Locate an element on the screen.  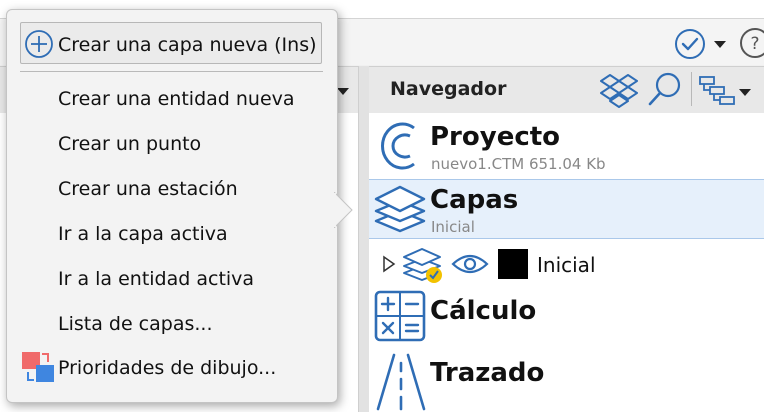
menu-divider is located at coordinates (171, 71).